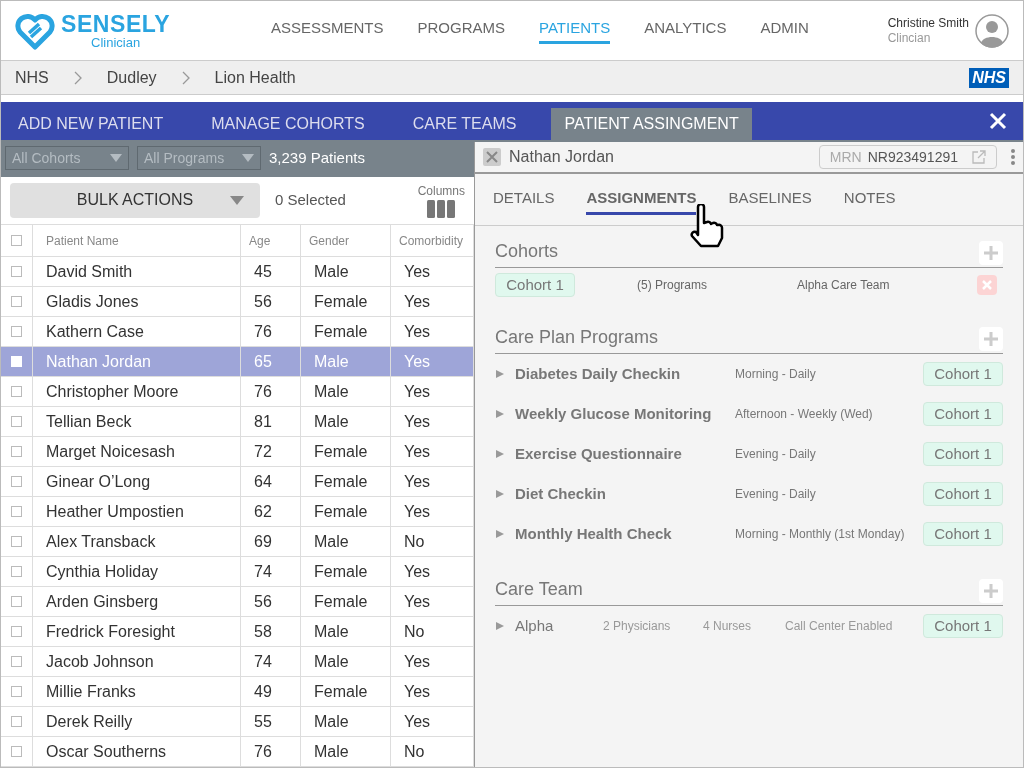  What do you see at coordinates (625, 414) in the screenshot?
I see `program-name: Weekly Glucose Monitoring` at bounding box center [625, 414].